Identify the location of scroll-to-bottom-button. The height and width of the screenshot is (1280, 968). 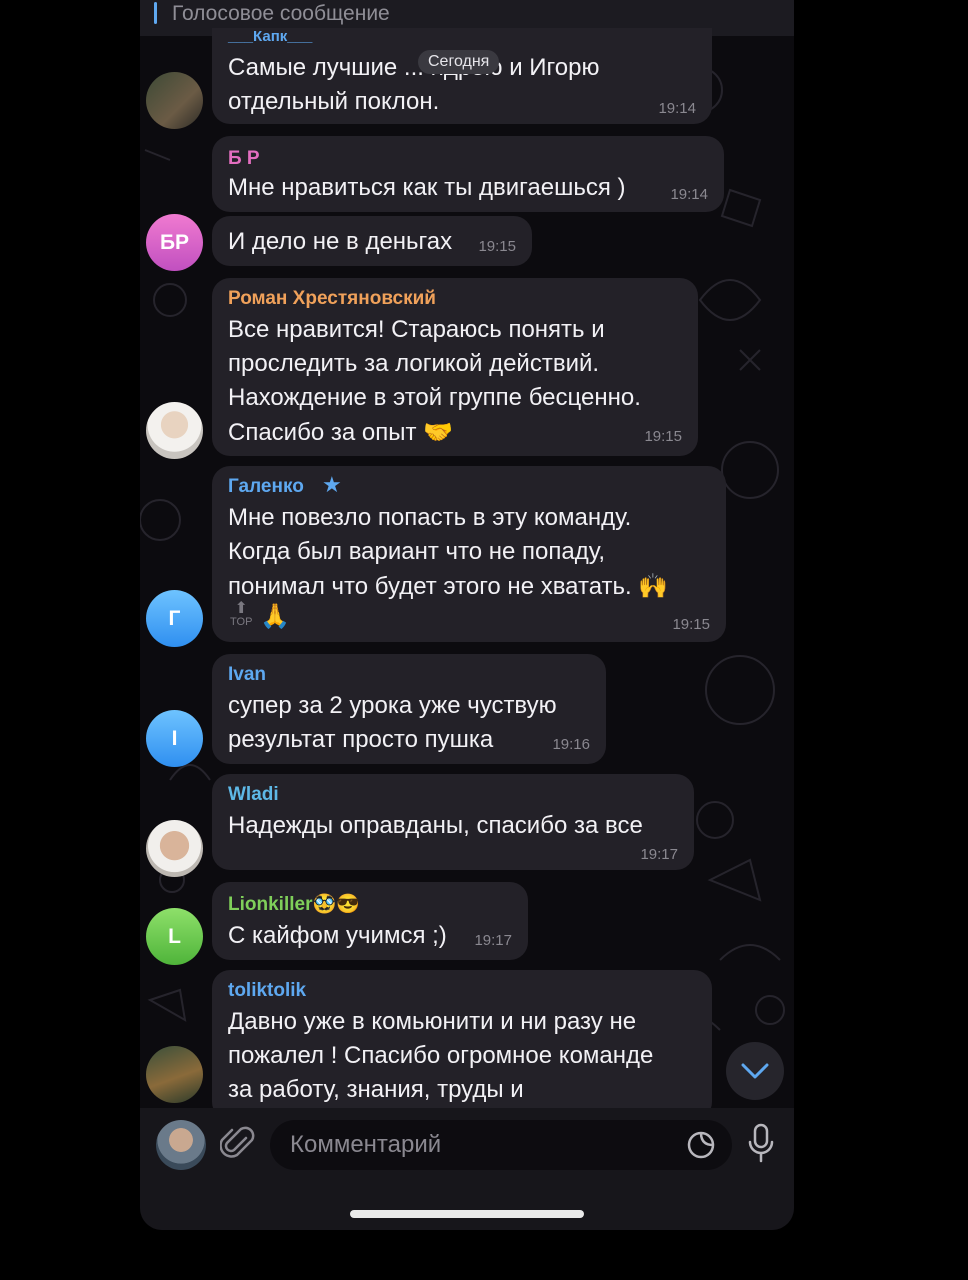
(755, 1071).